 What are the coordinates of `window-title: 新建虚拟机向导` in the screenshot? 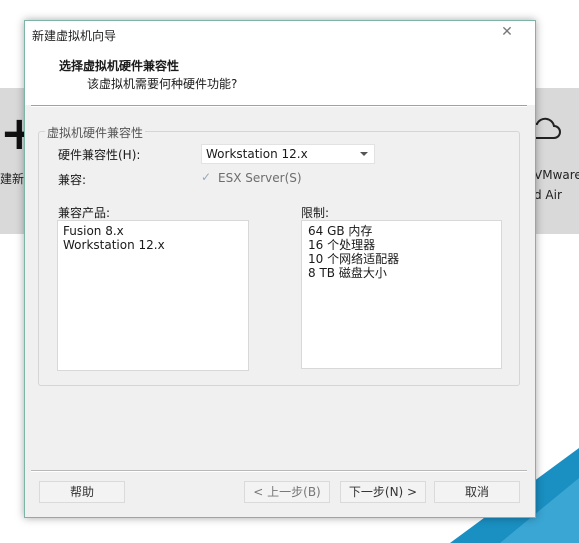 It's located at (74, 36).